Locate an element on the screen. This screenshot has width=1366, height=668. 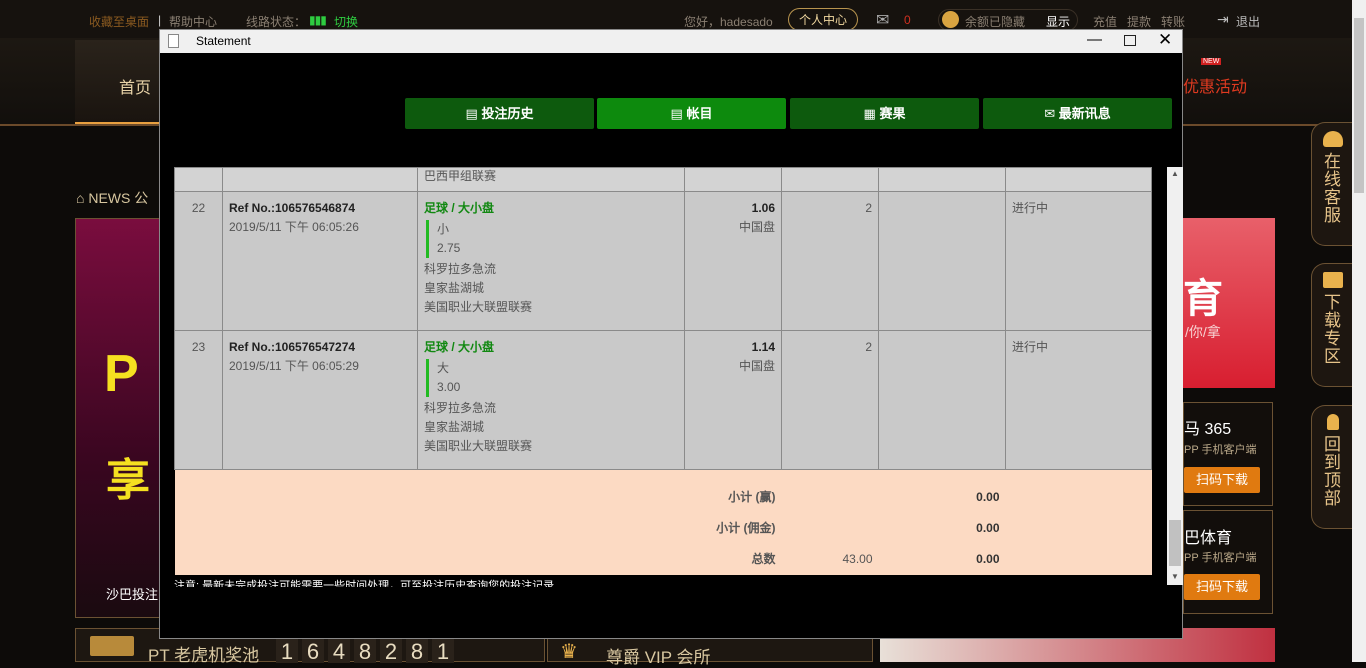
odds: 1.14 is located at coordinates (763, 347).